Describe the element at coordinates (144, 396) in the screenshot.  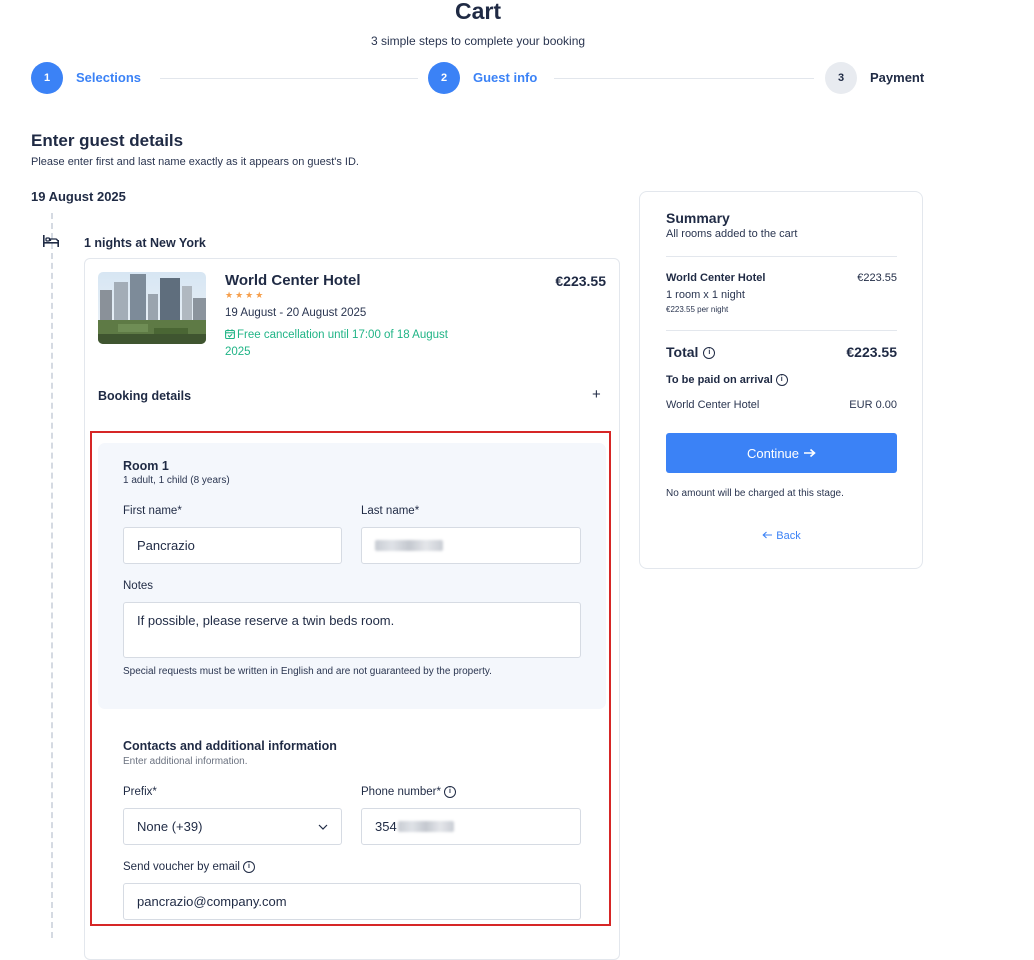
I see `booking-details-toggle: Booking details` at that location.